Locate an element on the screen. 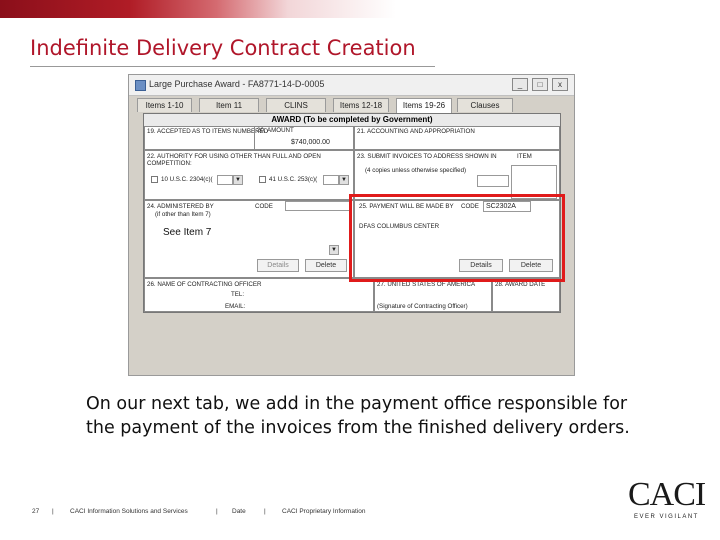 This screenshot has width=720, height=540. block-24-note: (if other than Item 7) is located at coordinates (183, 214).